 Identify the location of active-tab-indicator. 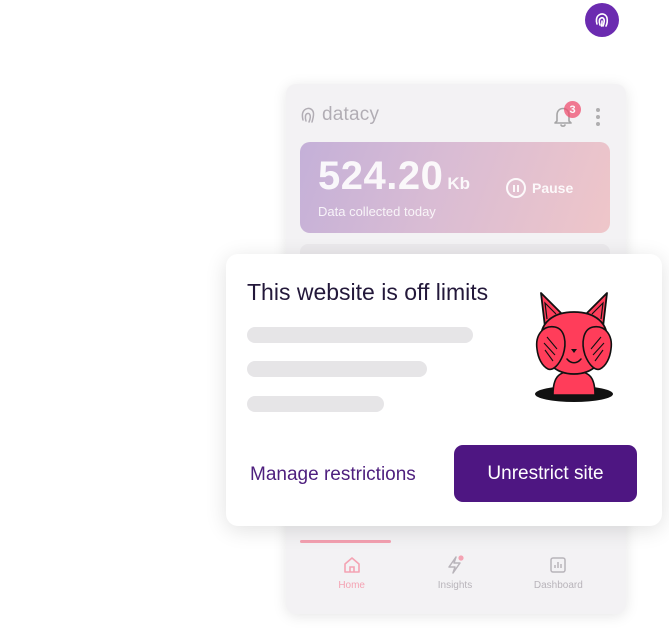
(345, 541).